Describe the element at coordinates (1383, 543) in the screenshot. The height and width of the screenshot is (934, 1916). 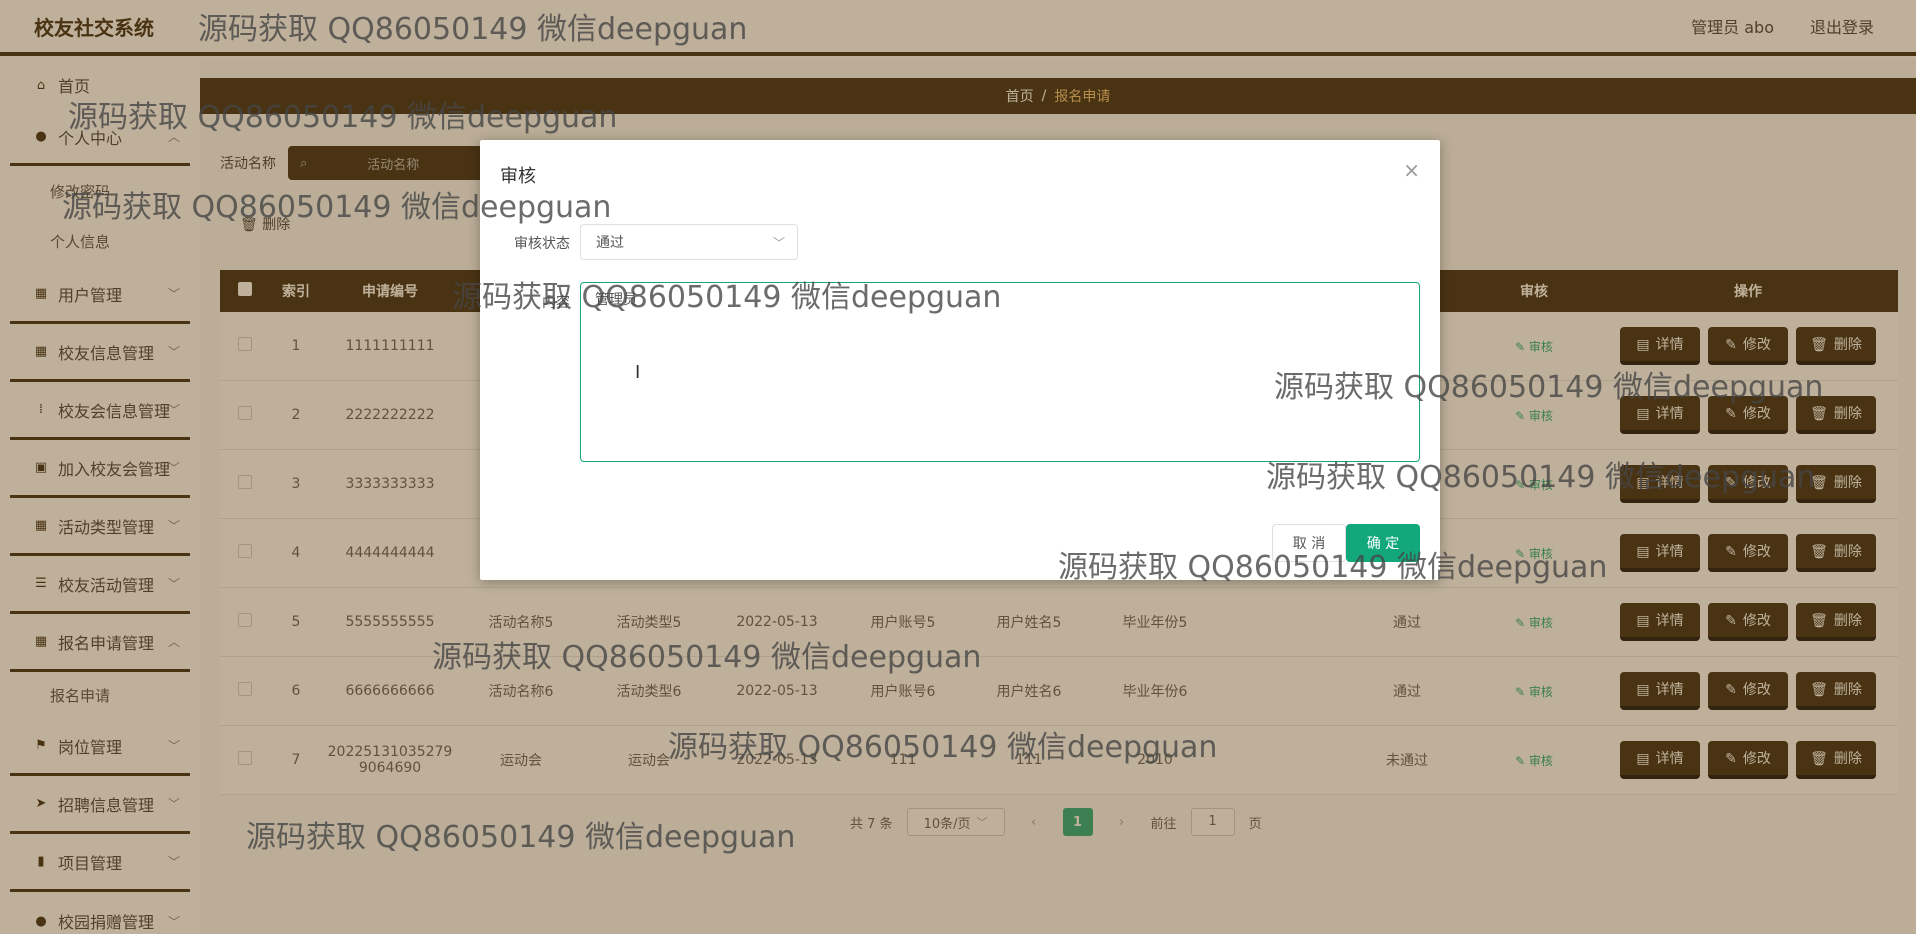
I see `confirm-button: 确 定` at that location.